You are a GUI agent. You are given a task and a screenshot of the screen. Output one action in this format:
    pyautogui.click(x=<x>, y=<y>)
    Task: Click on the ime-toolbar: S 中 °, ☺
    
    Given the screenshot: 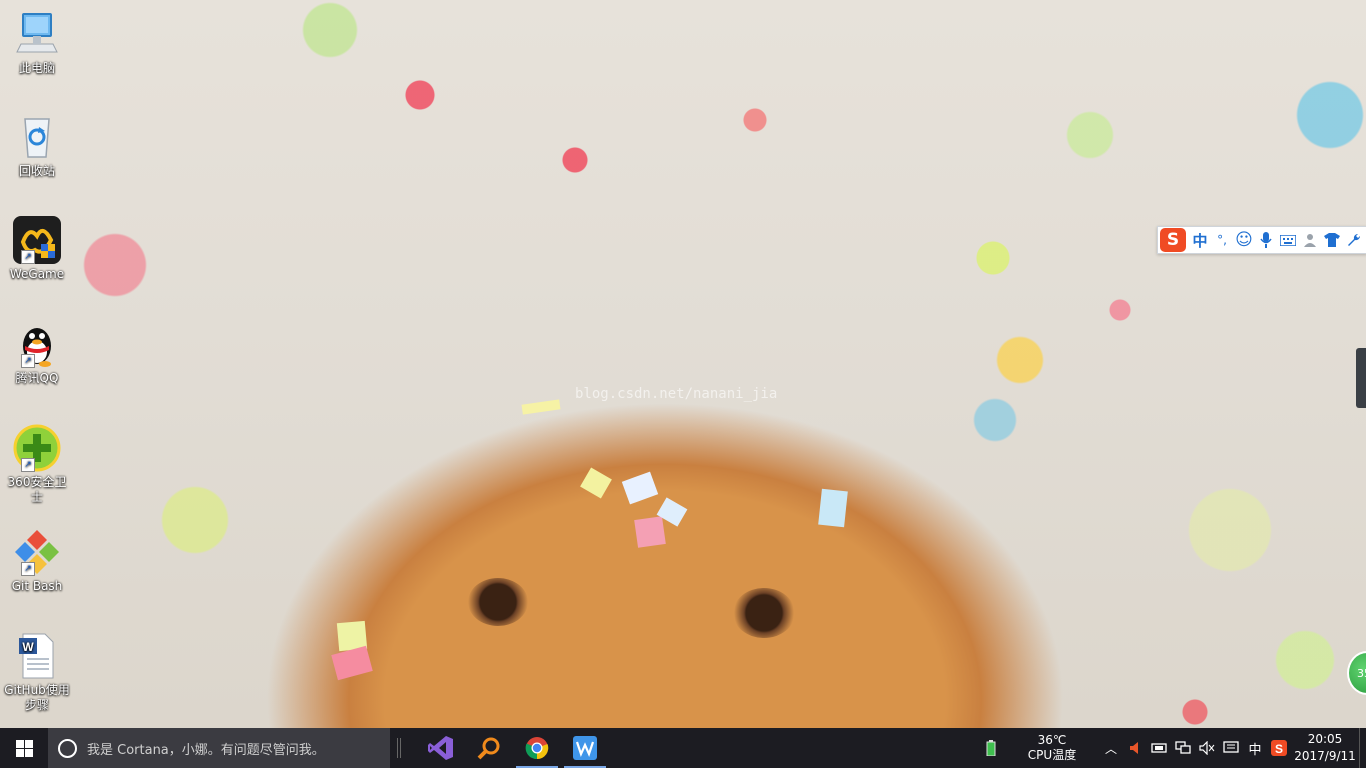 What is the action you would take?
    pyautogui.click(x=1261, y=240)
    